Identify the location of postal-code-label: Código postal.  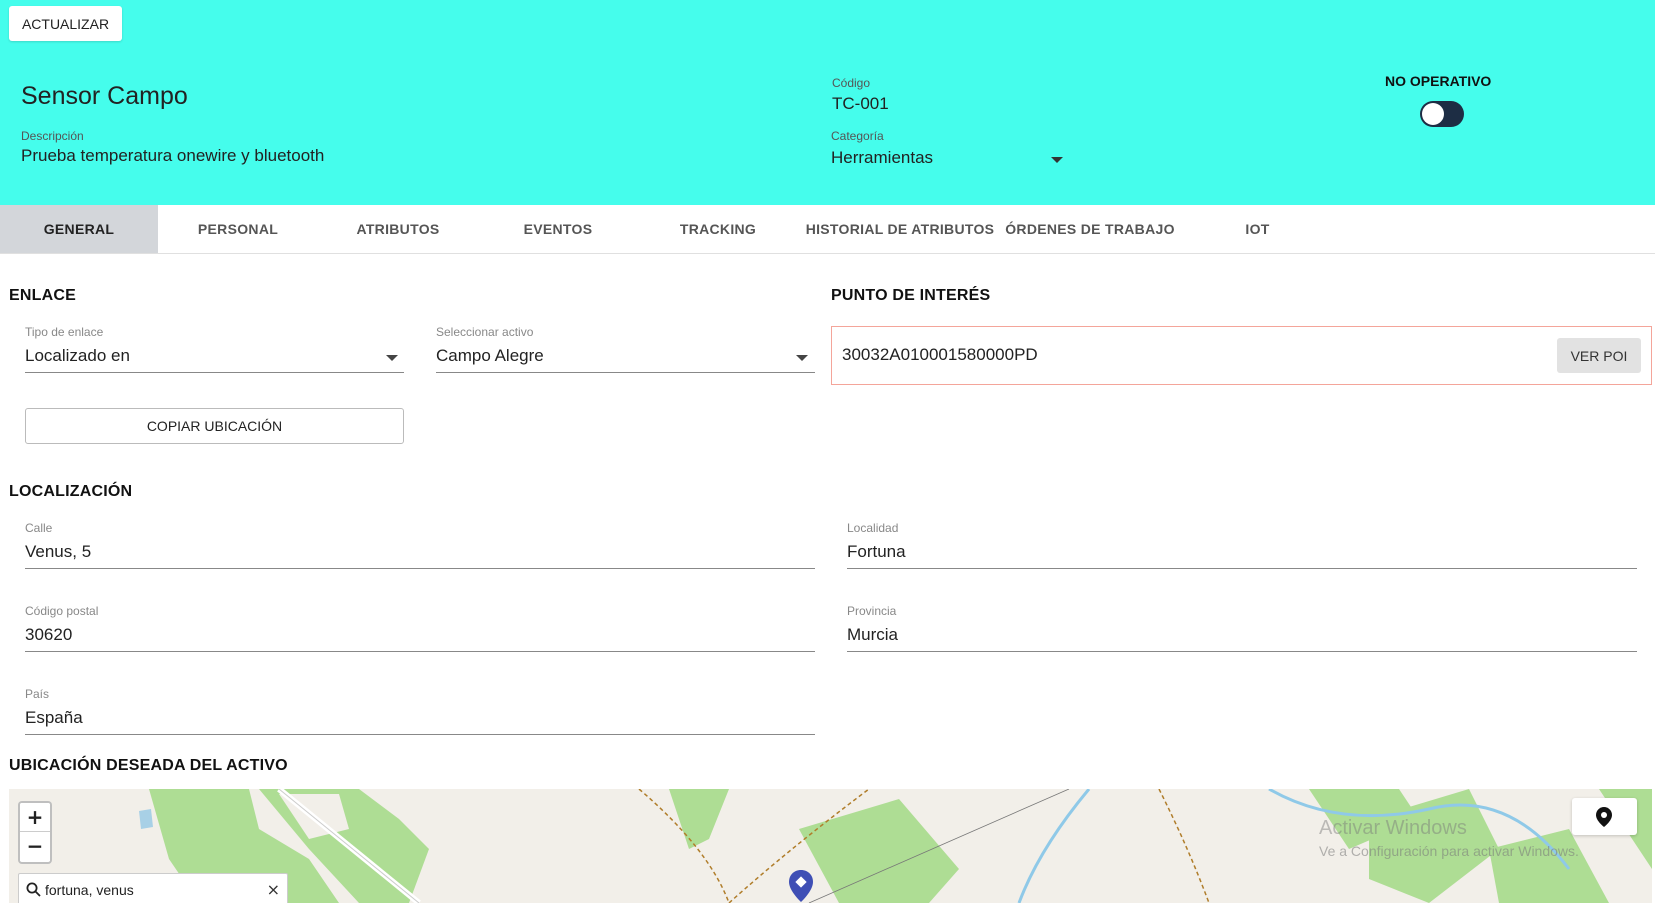
(62, 611).